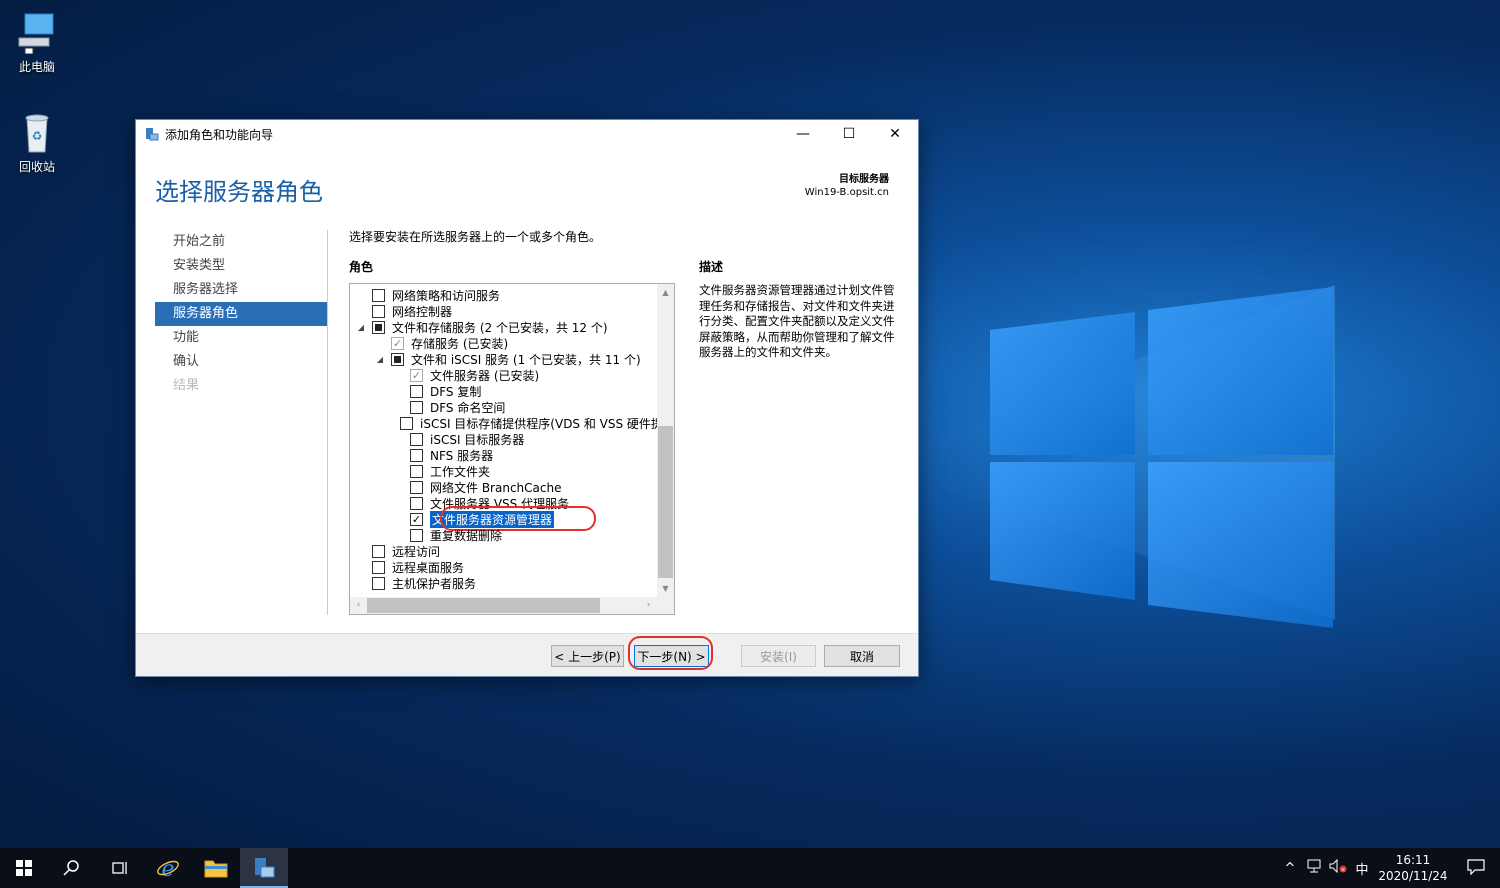 This screenshot has height=888, width=1500. What do you see at coordinates (587, 656) in the screenshot?
I see `previous-button: < 上一步(P)` at bounding box center [587, 656].